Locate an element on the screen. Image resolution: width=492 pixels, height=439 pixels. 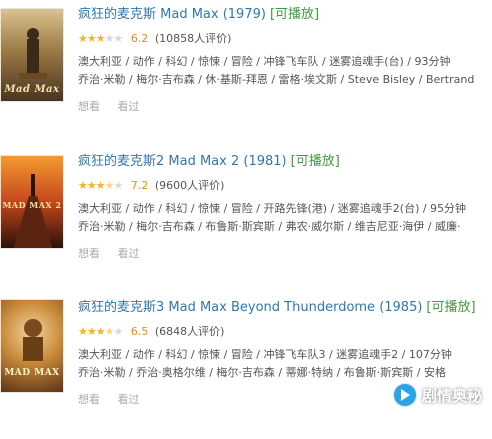
rating-count: (9600人评价) is located at coordinates (189, 185).